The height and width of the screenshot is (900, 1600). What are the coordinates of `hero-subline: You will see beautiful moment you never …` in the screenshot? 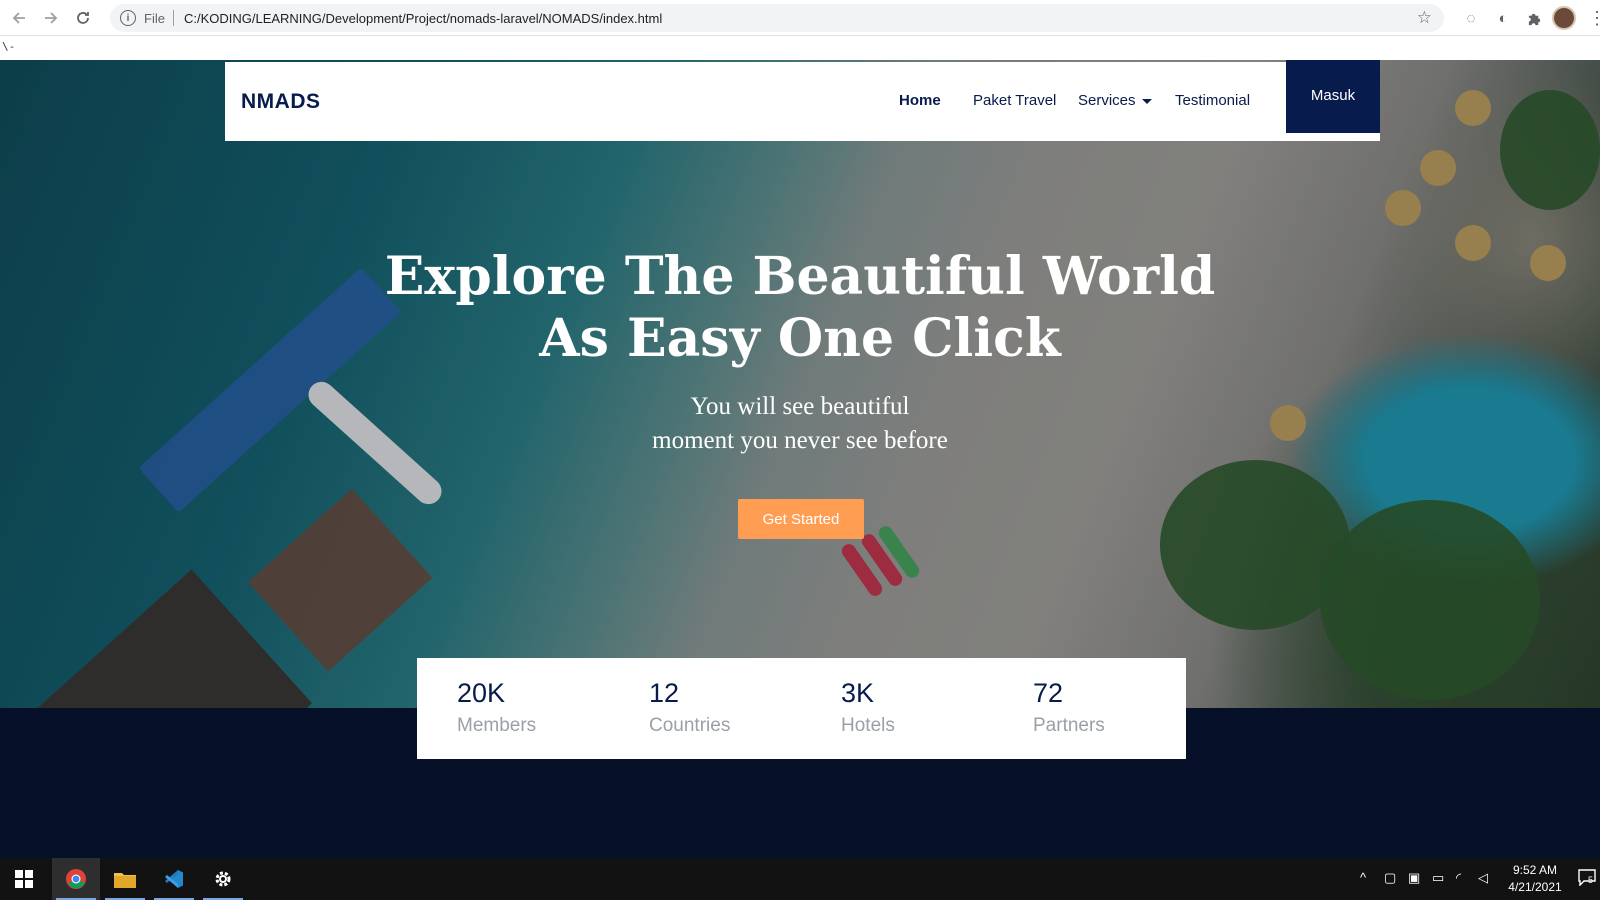 It's located at (800, 424).